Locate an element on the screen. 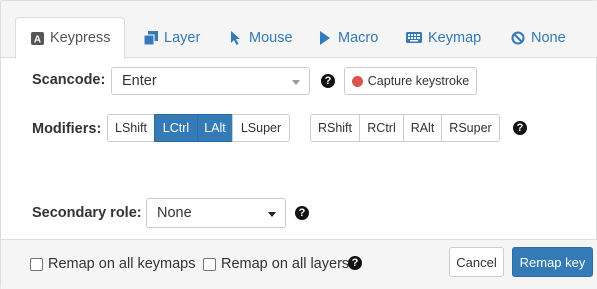  tab-label: Keymap is located at coordinates (455, 37).